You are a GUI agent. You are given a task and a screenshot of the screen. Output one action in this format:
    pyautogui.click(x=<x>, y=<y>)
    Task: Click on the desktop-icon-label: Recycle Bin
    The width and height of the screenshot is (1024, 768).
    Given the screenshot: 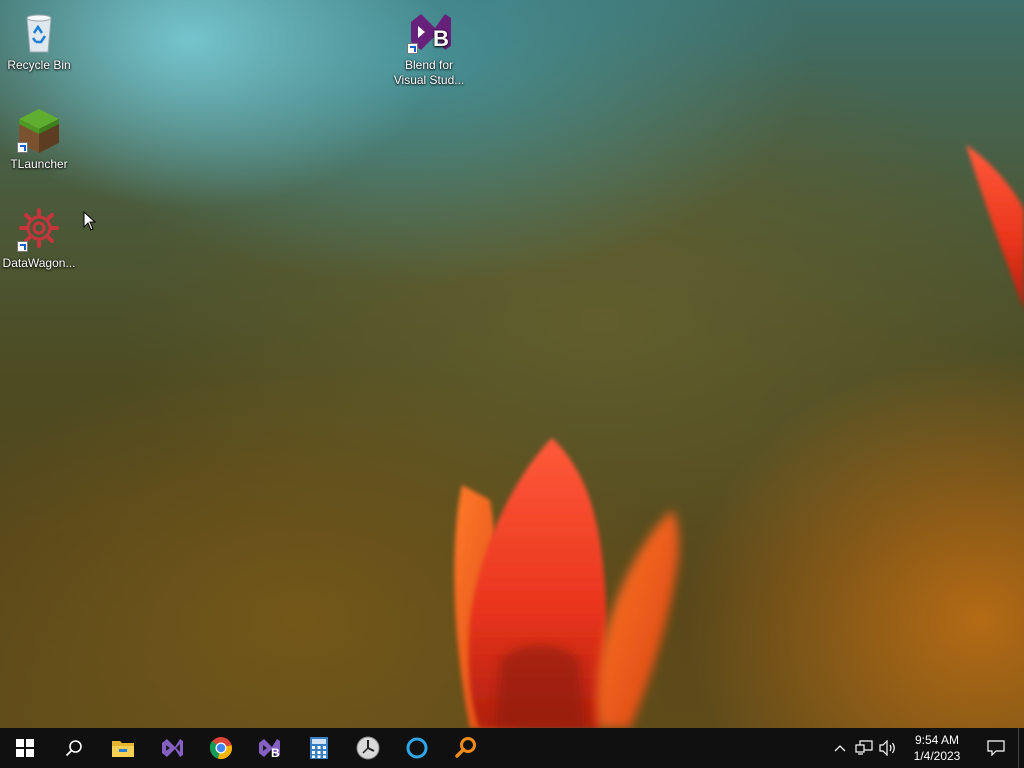 What is the action you would take?
    pyautogui.click(x=39, y=65)
    